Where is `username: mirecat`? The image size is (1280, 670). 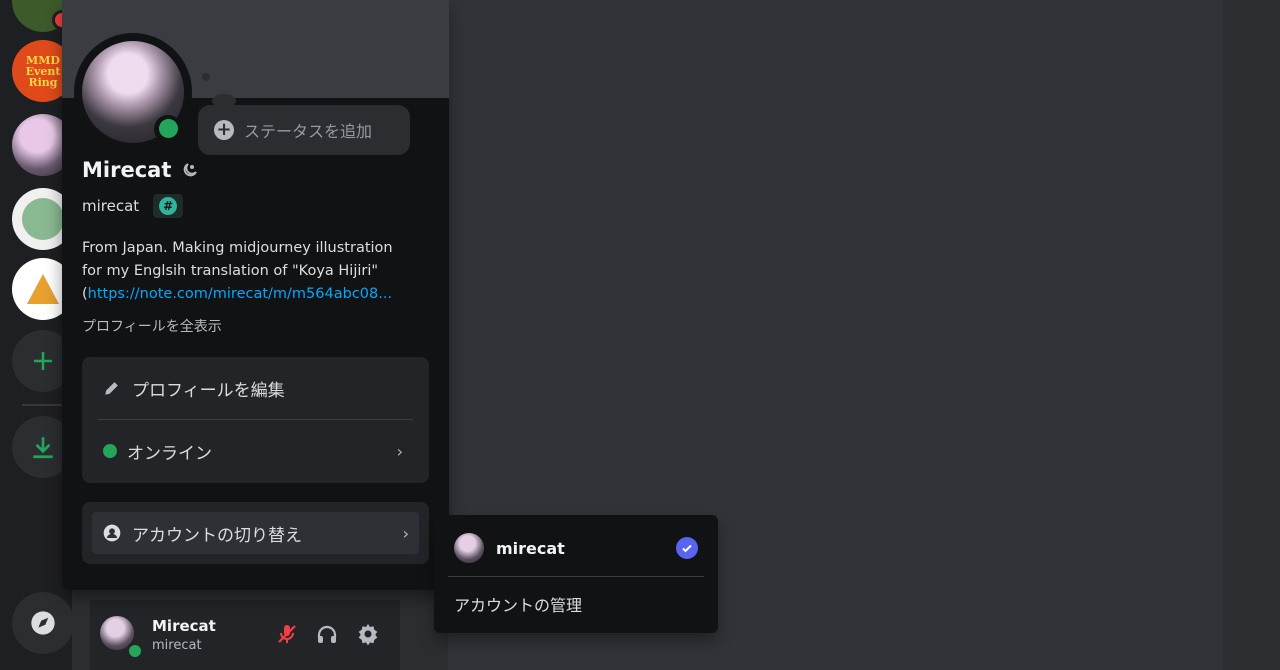
username: mirecat is located at coordinates (111, 206).